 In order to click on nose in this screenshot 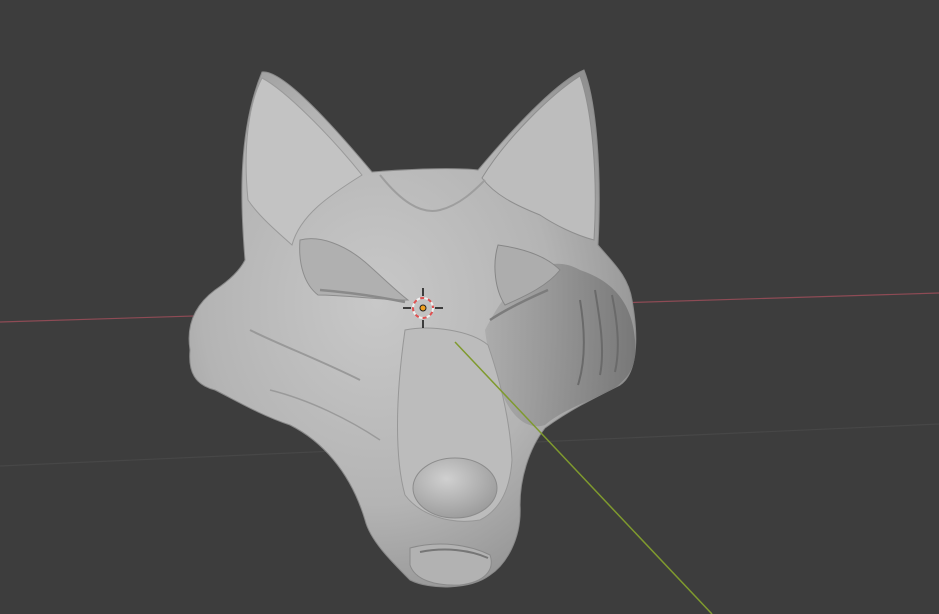, I will do `click(455, 488)`.